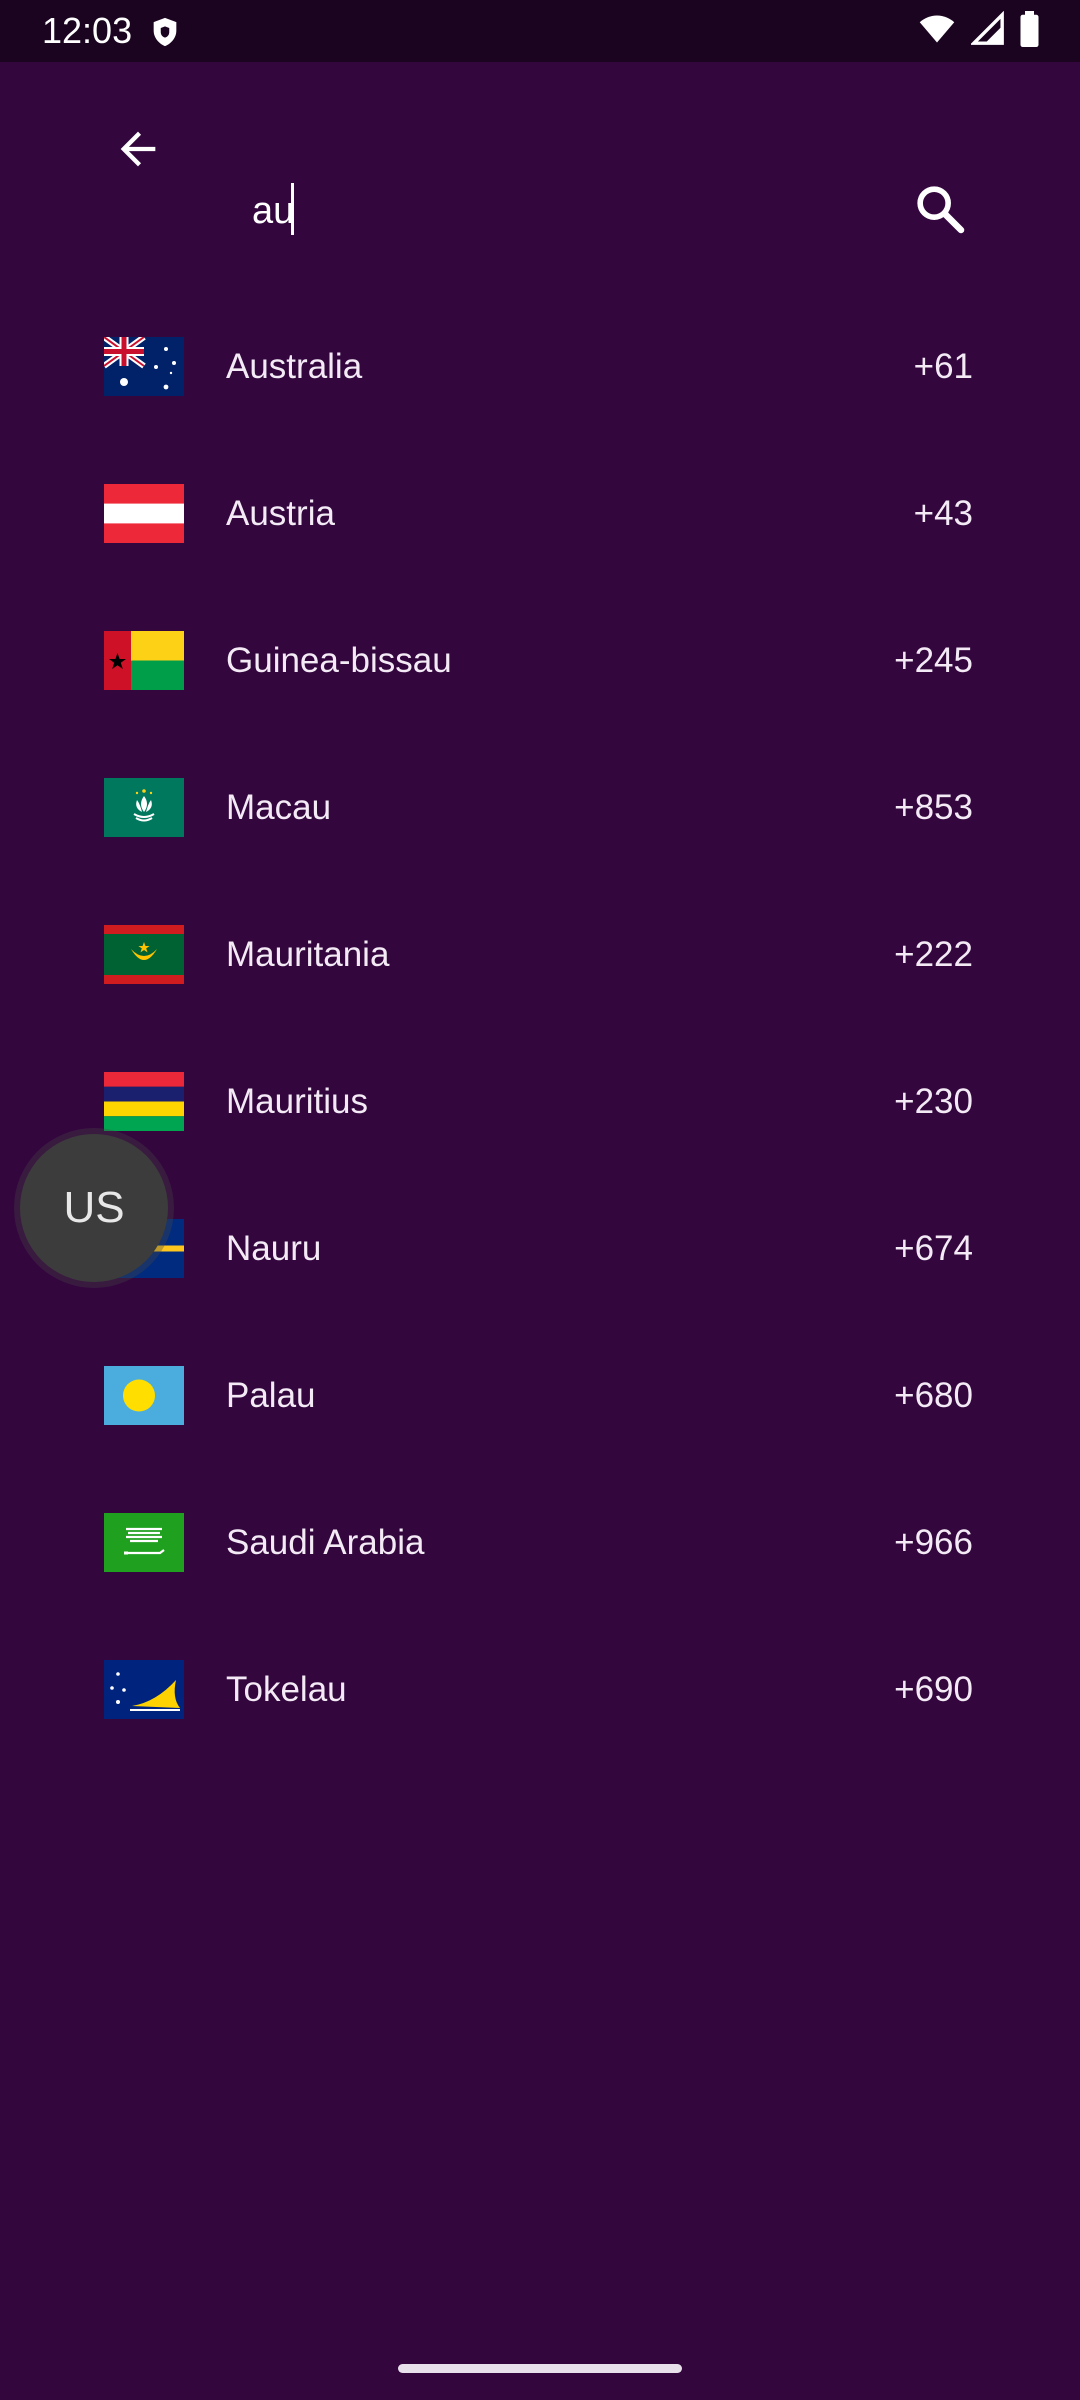 This screenshot has width=1080, height=2400. What do you see at coordinates (144, 1542) in the screenshot?
I see `saudi-arabia-flag-icon` at bounding box center [144, 1542].